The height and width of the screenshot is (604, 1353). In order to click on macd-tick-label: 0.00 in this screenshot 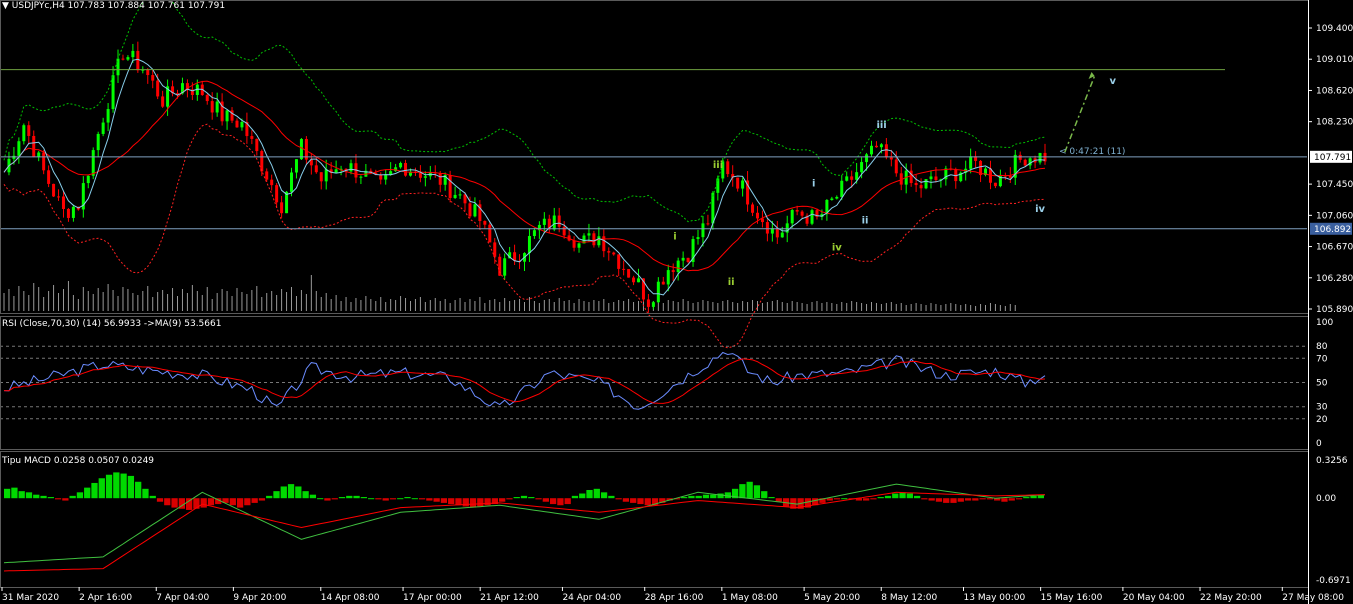, I will do `click(1326, 499)`.